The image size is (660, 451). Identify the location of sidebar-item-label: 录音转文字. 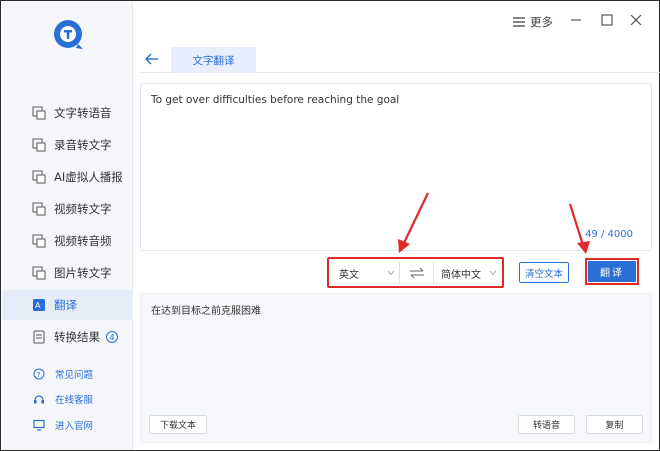
(83, 145).